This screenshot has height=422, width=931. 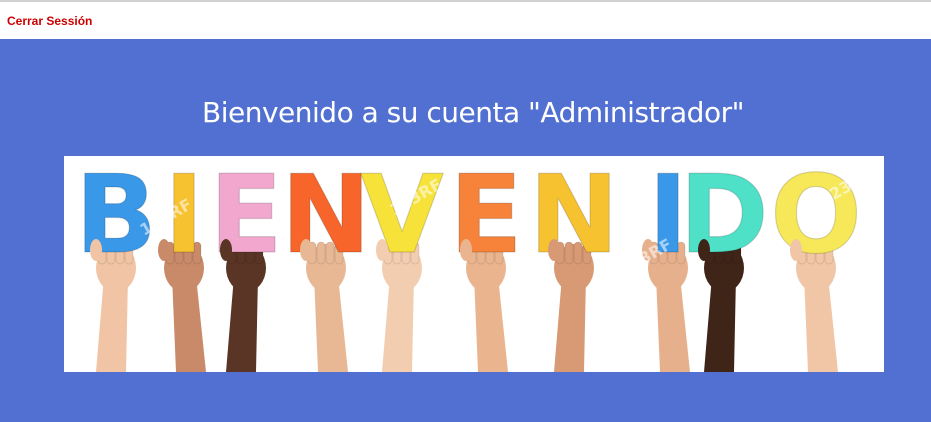 What do you see at coordinates (402, 217) in the screenshot?
I see `banner-letter: V` at bounding box center [402, 217].